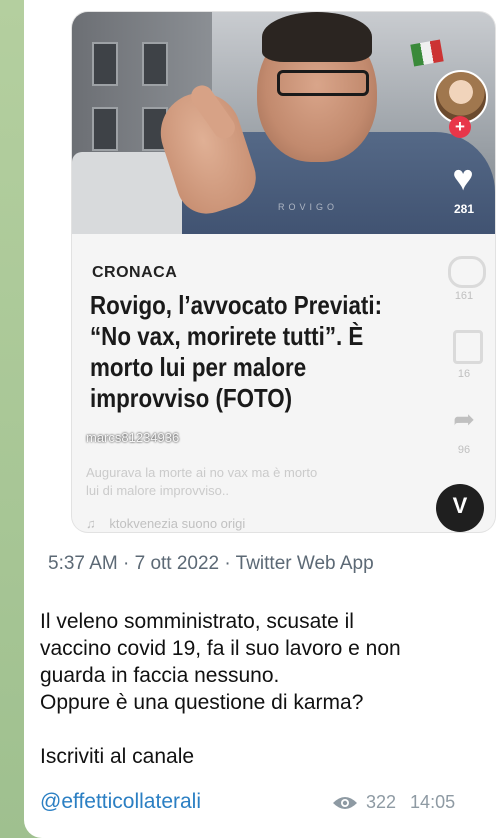 This screenshot has height=838, width=503. What do you see at coordinates (211, 563) in the screenshot?
I see `tweet-timestamp: 5:37 AM · 7 ott 2022 · Twitter Web App` at bounding box center [211, 563].